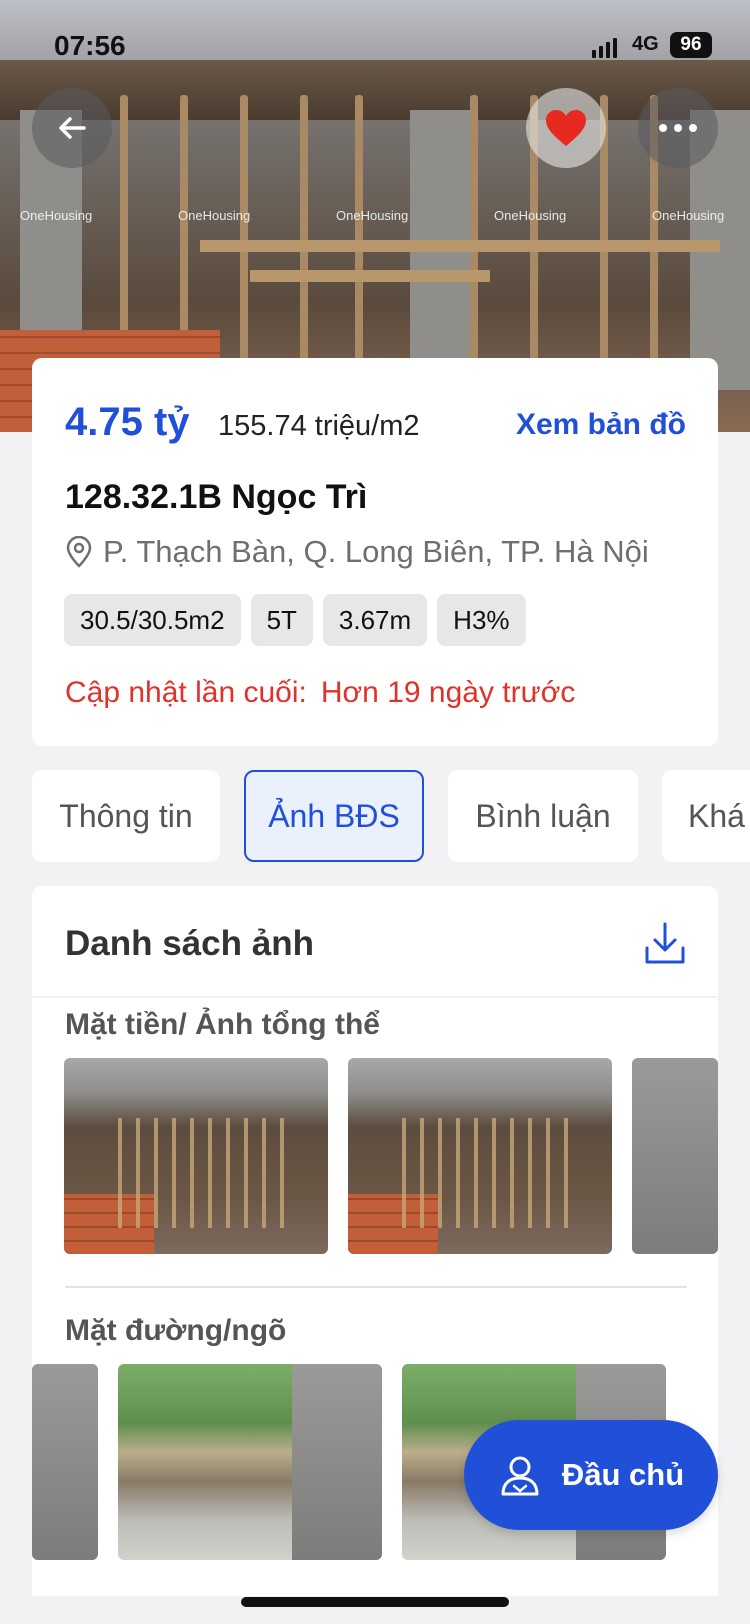  Describe the element at coordinates (90, 45) in the screenshot. I see `status-time: 07:56` at that location.